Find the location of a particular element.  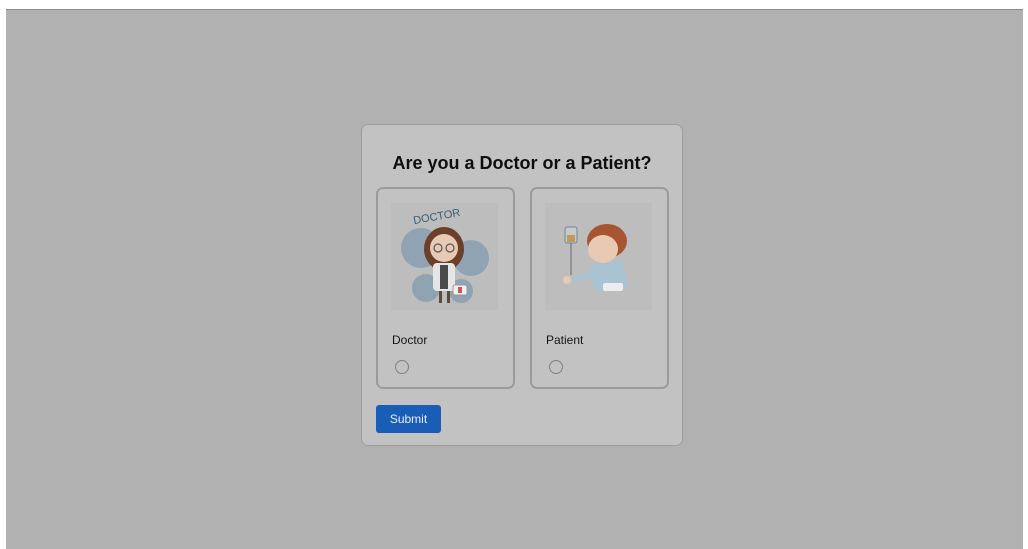

doctor-radio is located at coordinates (402, 367).